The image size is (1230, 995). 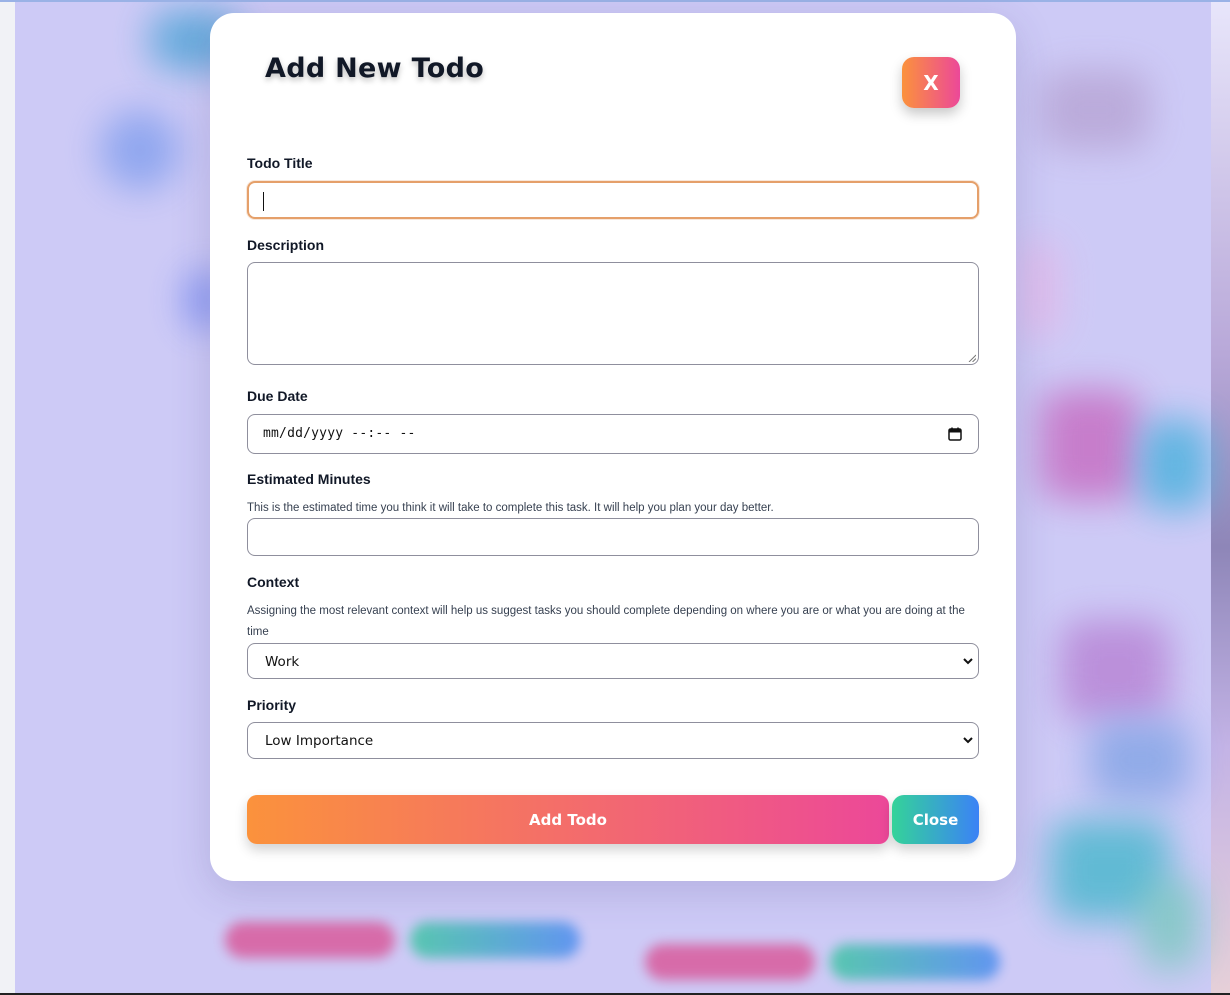 I want to click on todo-title-input, so click(x=613, y=200).